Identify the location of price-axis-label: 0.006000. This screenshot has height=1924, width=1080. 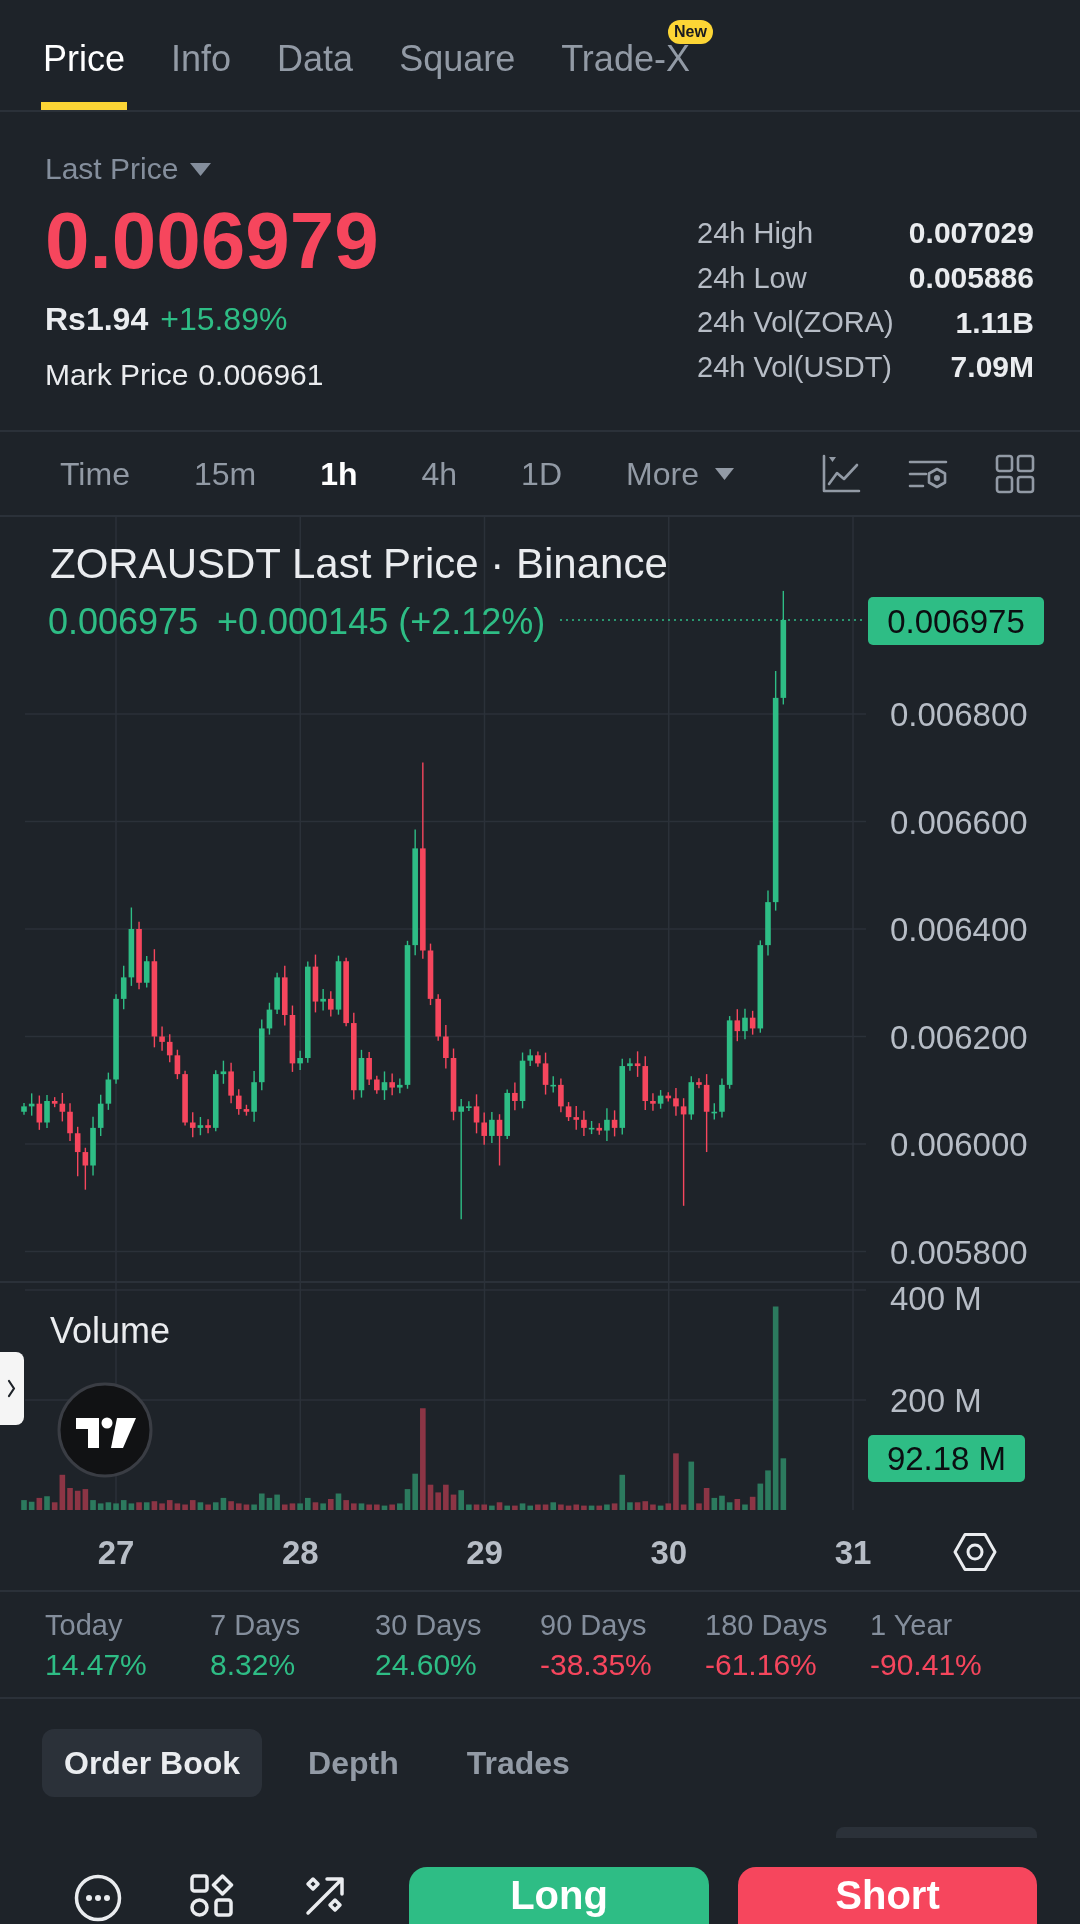
(959, 1144).